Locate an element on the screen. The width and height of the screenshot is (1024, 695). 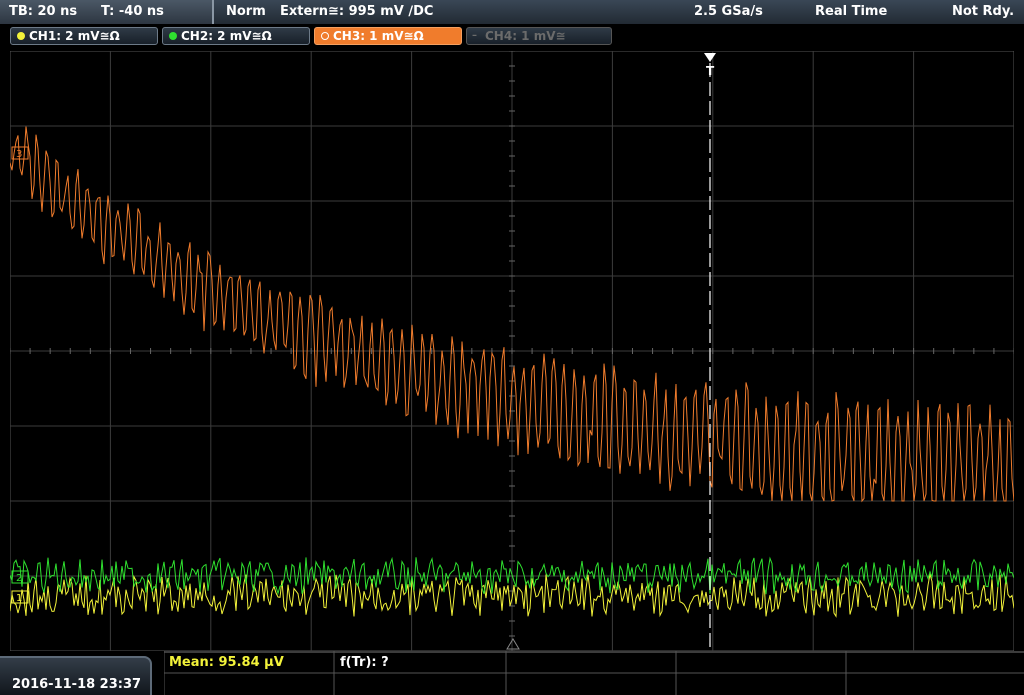
timebase-box: TB: 20 ns T: -40 ns is located at coordinates (107, 12).